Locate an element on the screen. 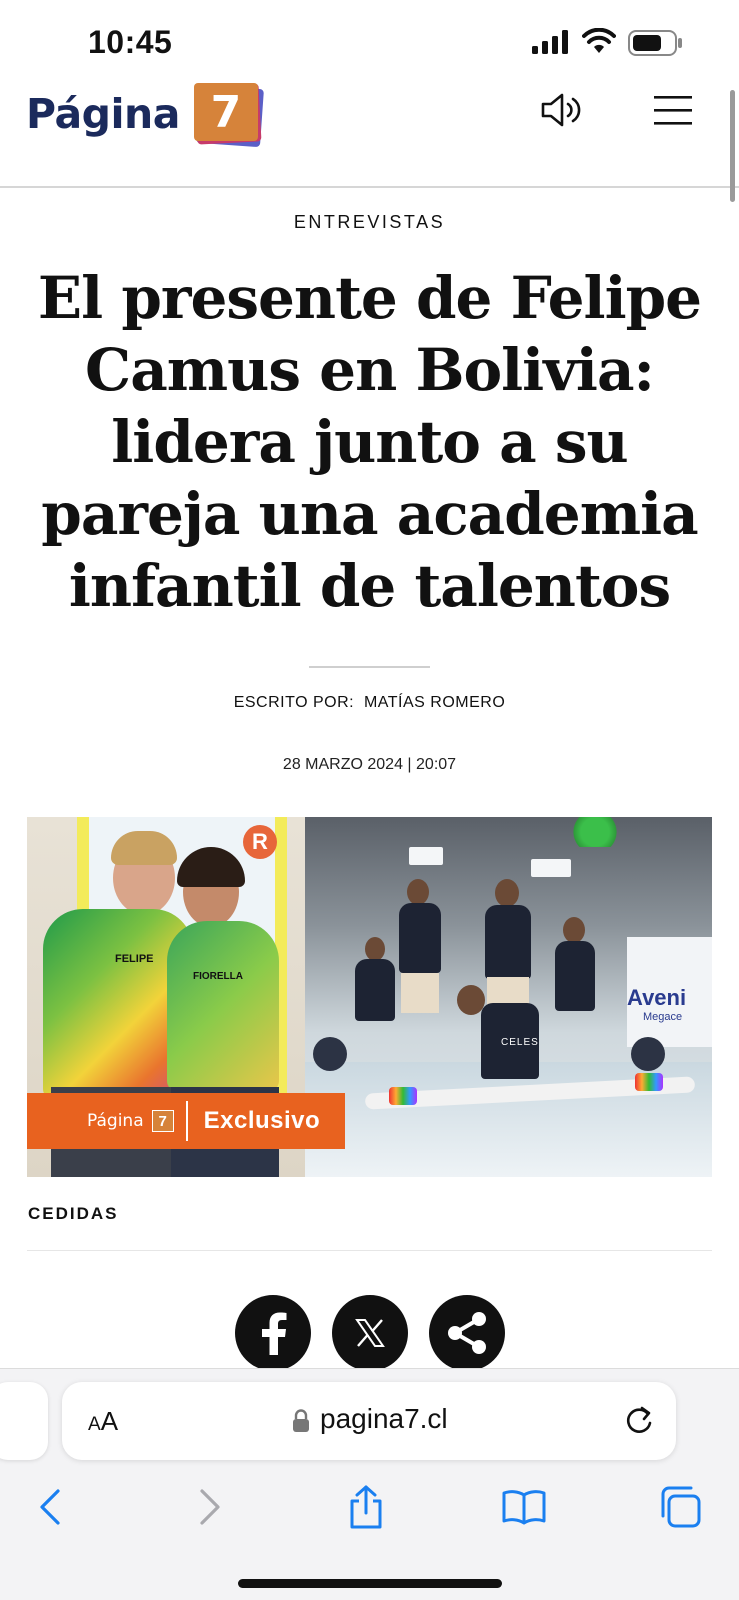 Image resolution: width=739 pixels, height=1600 pixels. wifi-icon is located at coordinates (599, 40).